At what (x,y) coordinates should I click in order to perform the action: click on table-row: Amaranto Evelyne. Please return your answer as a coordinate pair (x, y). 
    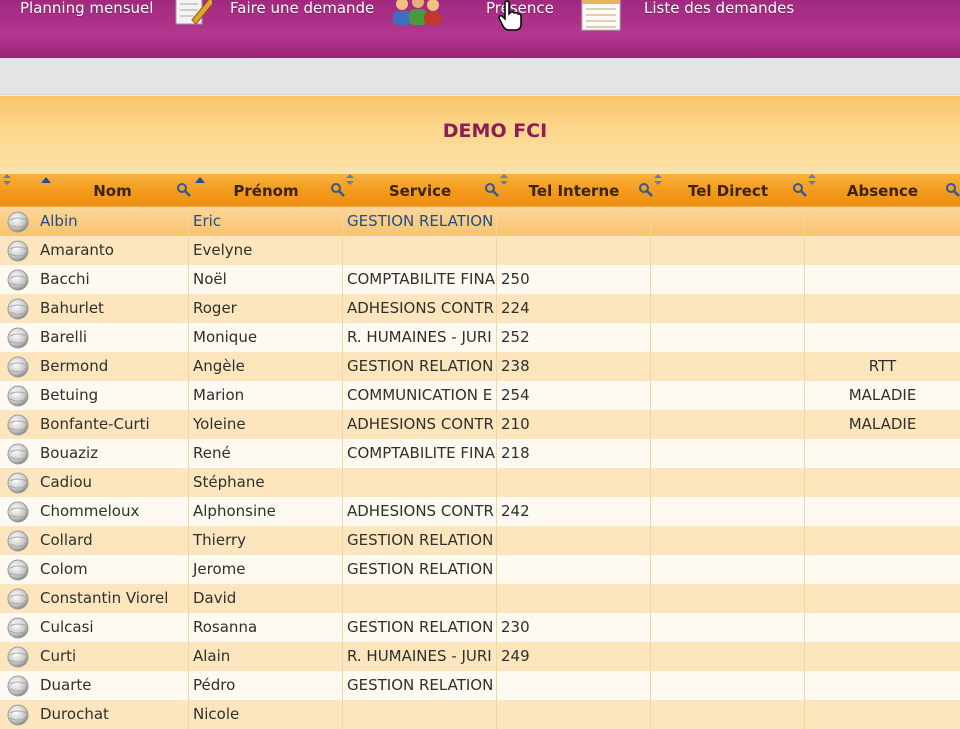
    Looking at the image, I should click on (480, 250).